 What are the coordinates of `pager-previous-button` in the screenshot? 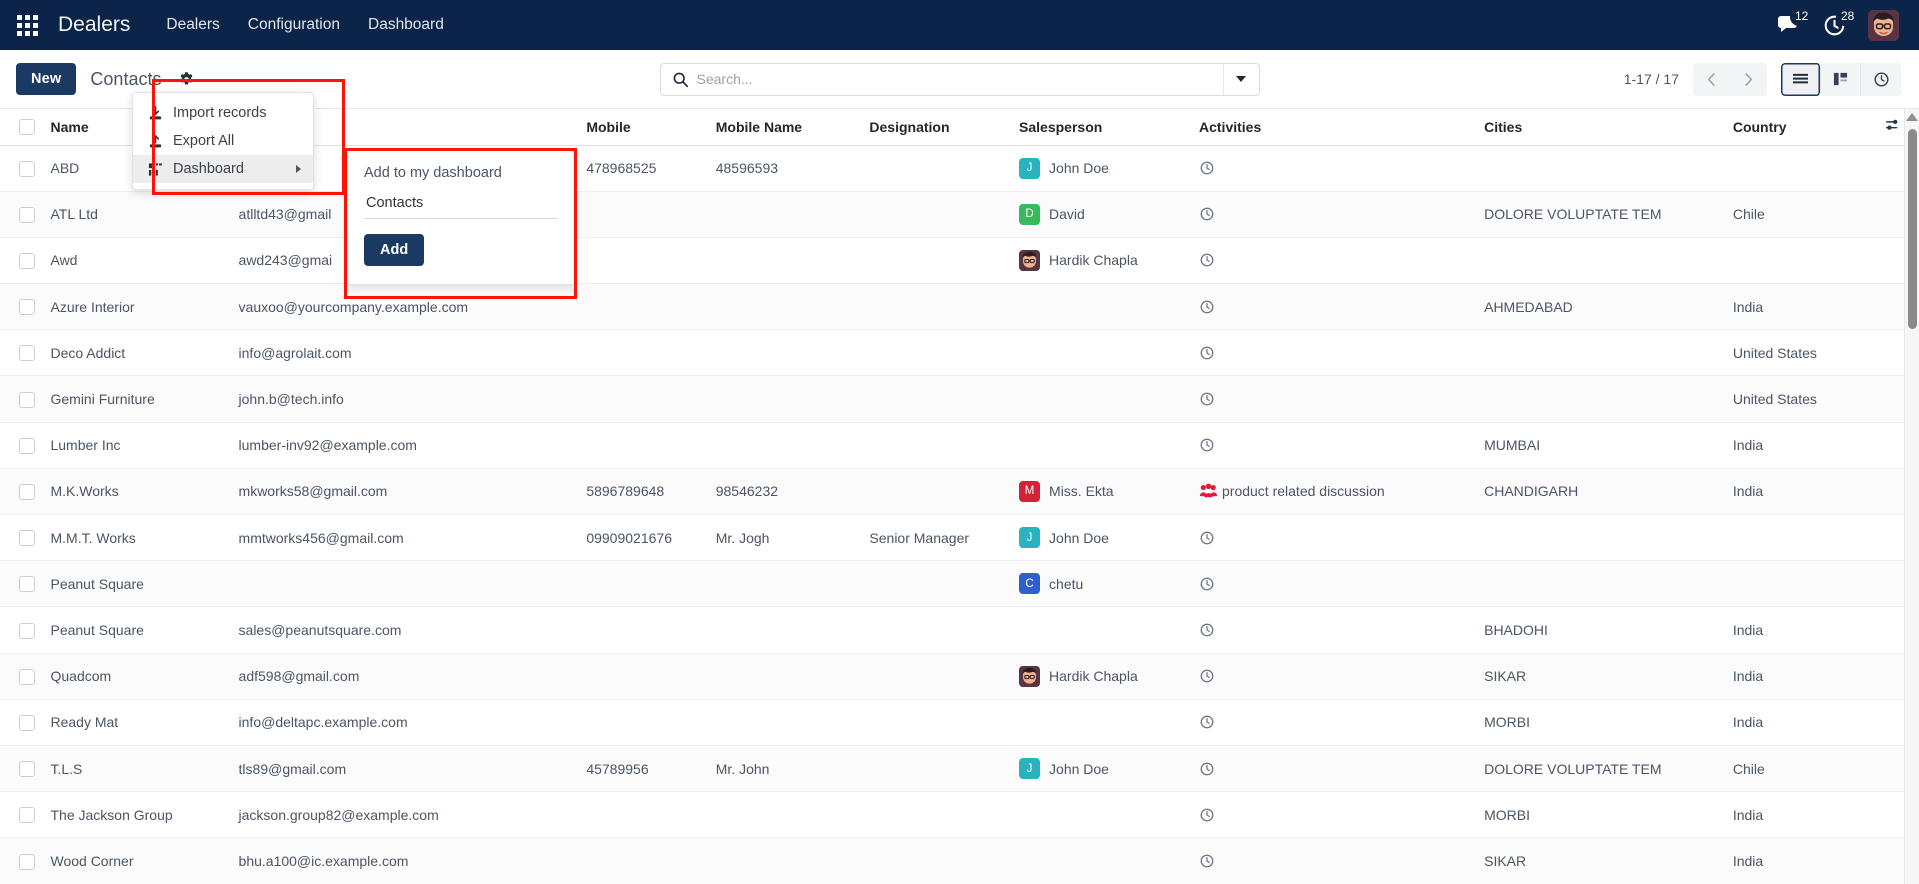 It's located at (1711, 79).